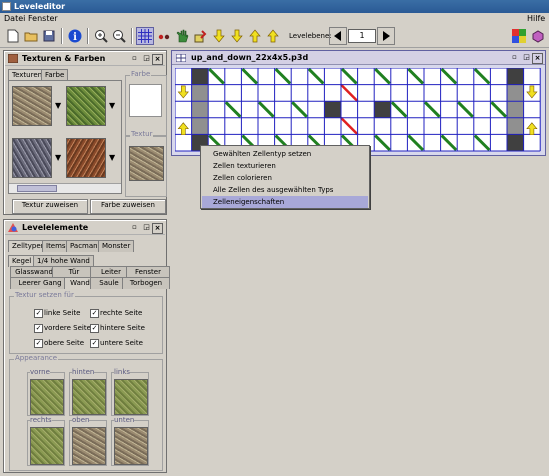  I want to click on appearance-label: Appearance, so click(36, 358).